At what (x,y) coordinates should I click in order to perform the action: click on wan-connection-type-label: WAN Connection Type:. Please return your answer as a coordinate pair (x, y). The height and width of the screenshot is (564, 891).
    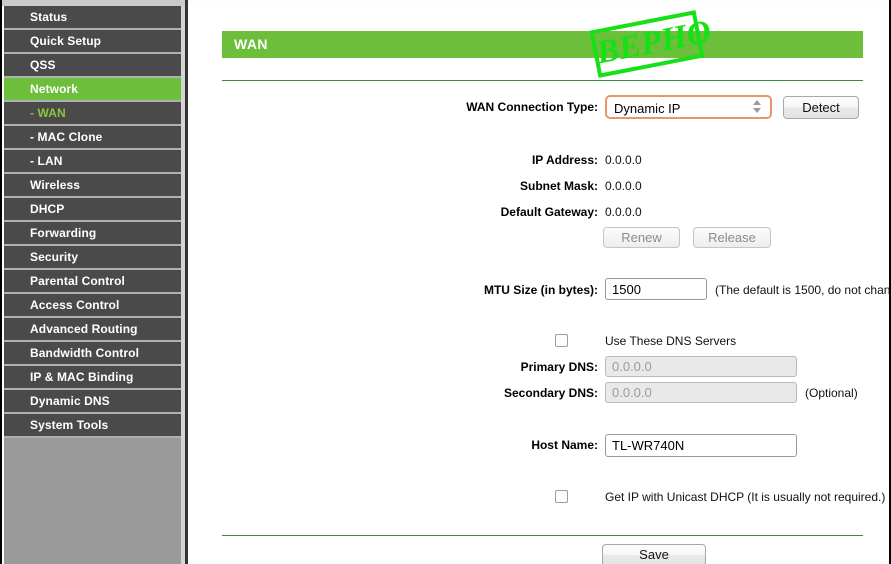
    Looking at the image, I should click on (532, 107).